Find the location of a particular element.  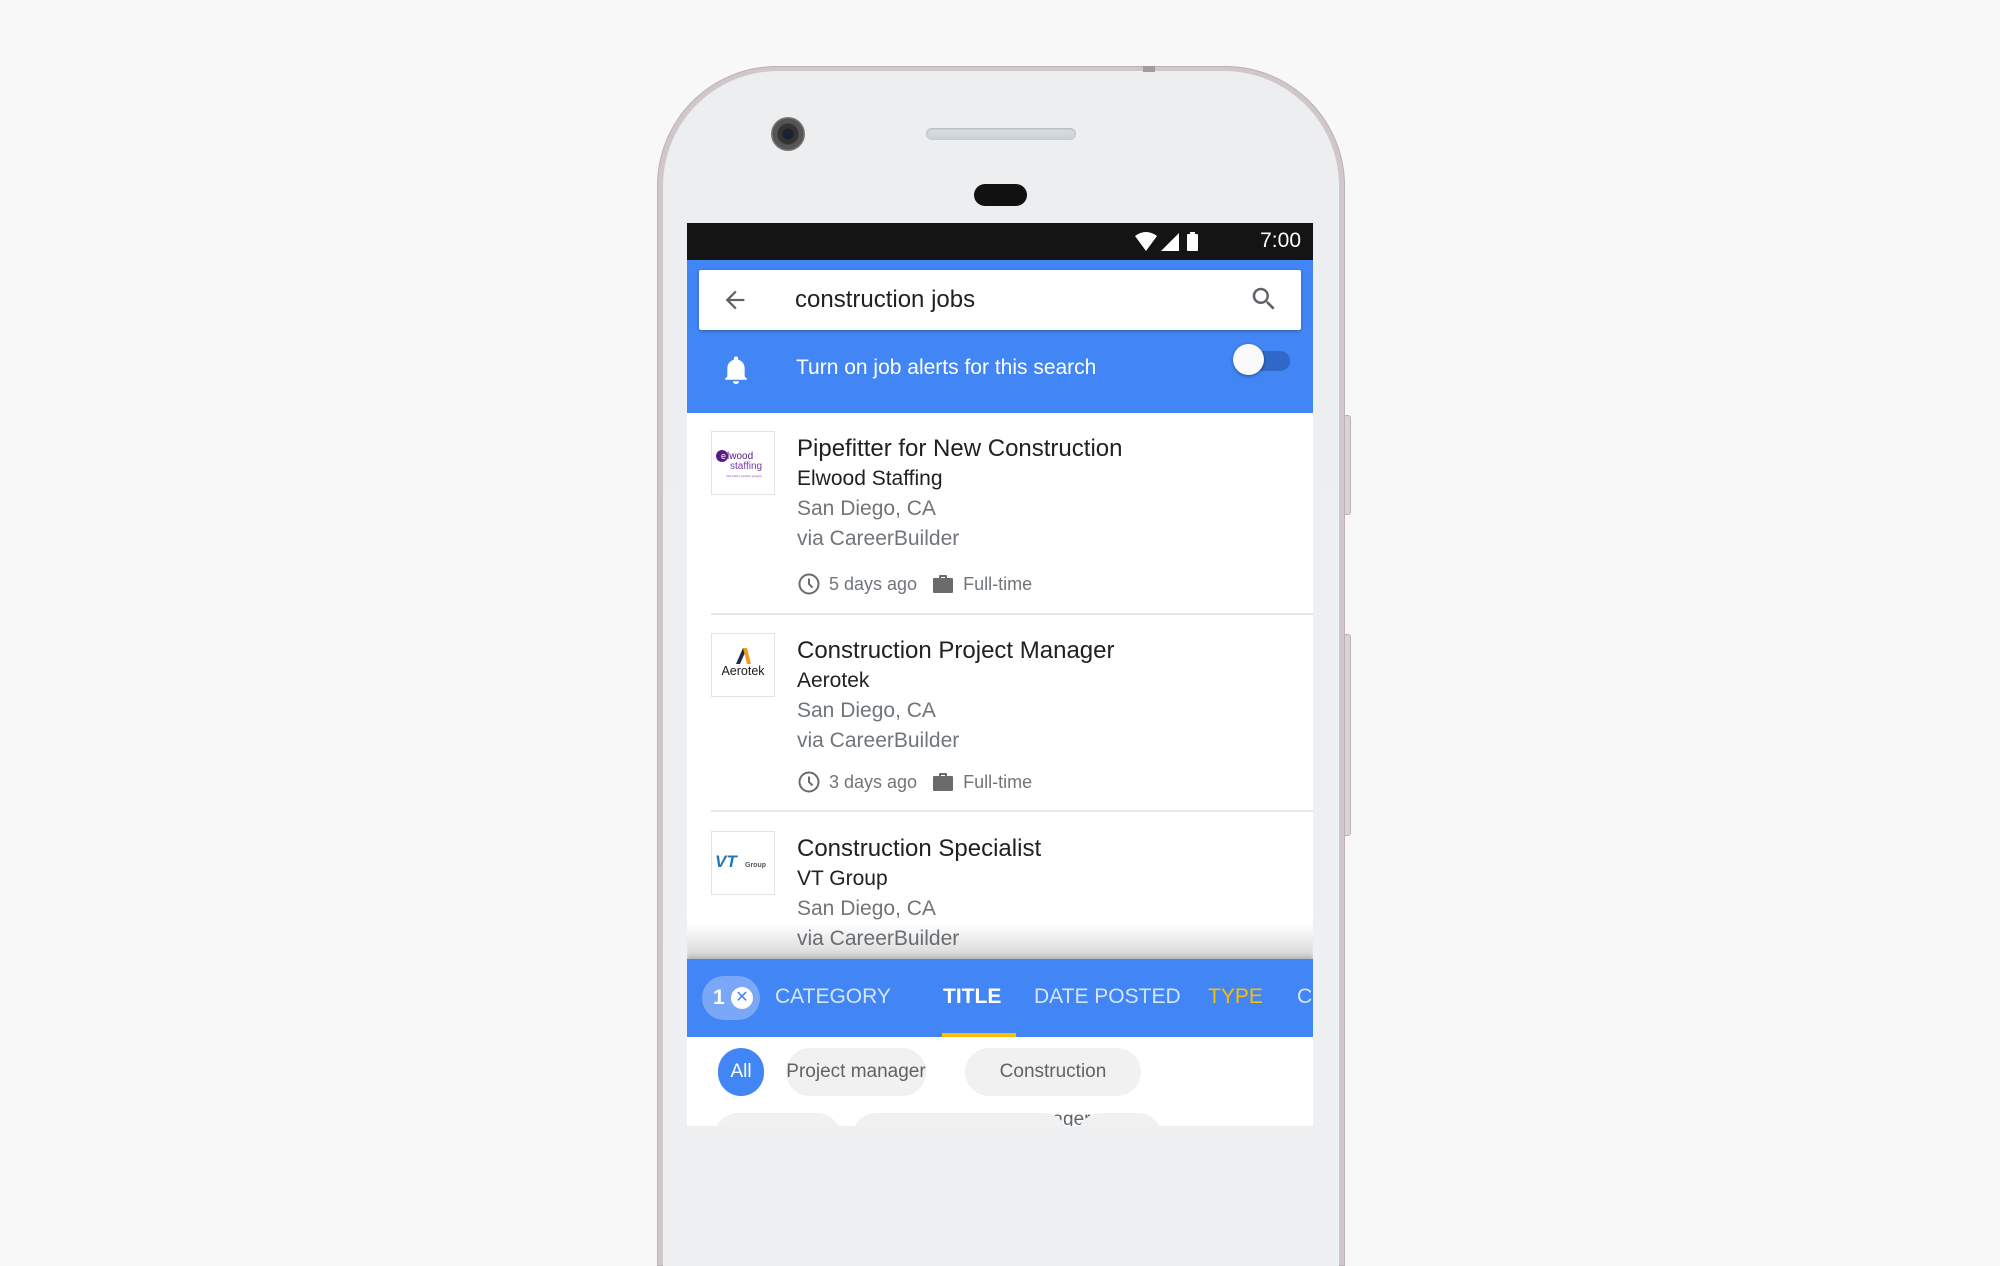

svg-text: staffing is located at coordinates (746, 466).